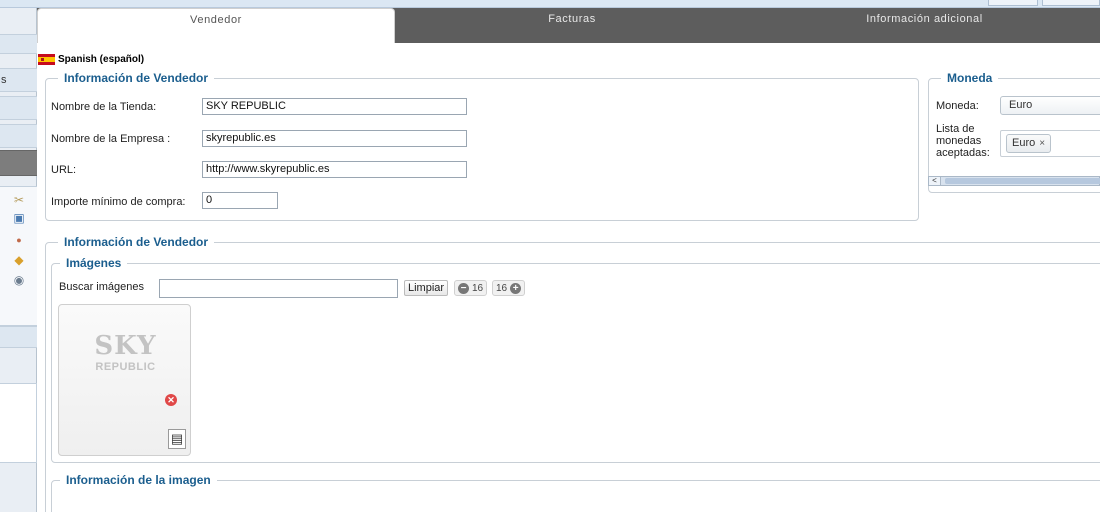 The image size is (1100, 512). Describe the element at coordinates (19, 280) in the screenshot. I see `globe-icon: ◉` at that location.